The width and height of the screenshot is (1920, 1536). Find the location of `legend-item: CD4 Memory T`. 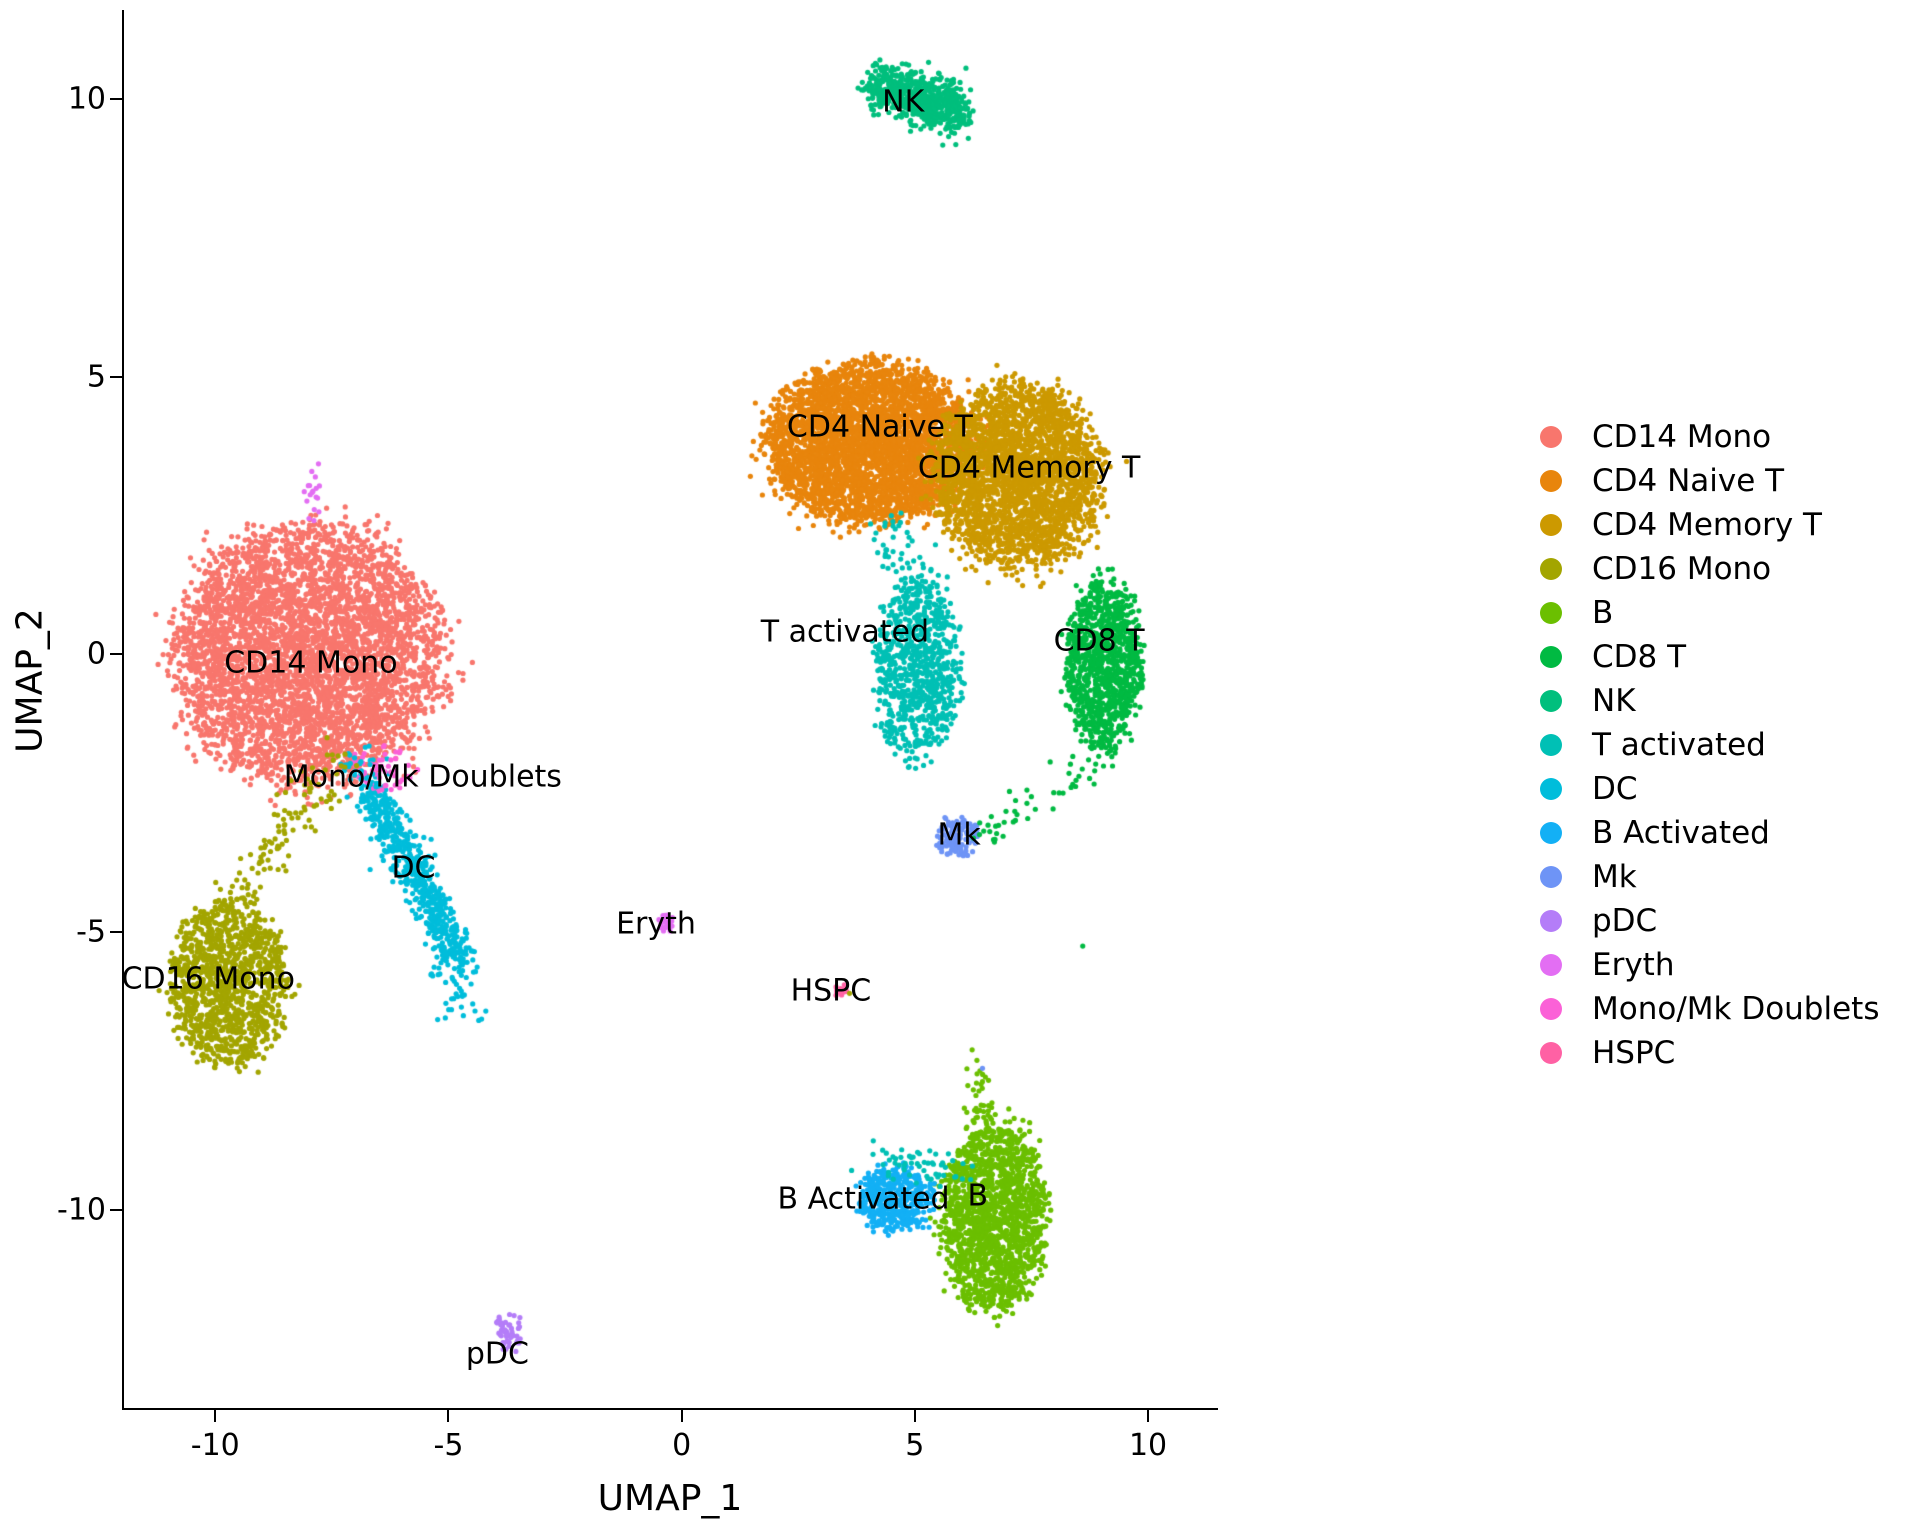

legend-item: CD4 Memory T is located at coordinates (1725, 525).